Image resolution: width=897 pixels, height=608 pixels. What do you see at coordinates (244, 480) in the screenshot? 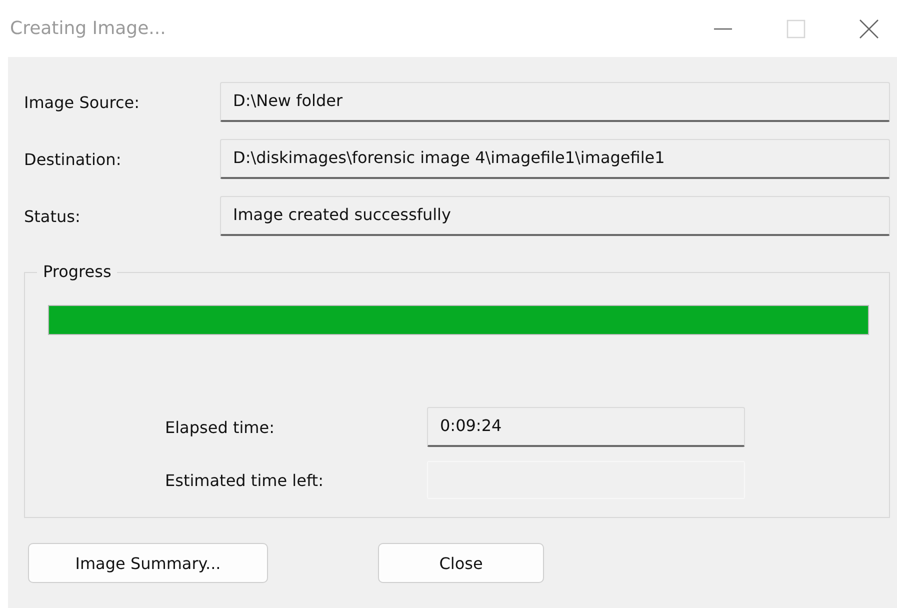
I see `time-label: Estimated time left:` at bounding box center [244, 480].